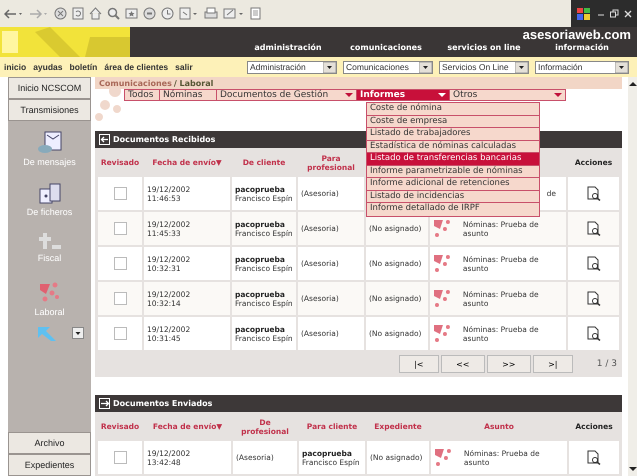 Image resolution: width=637 pixels, height=476 pixels. Describe the element at coordinates (47, 67) in the screenshot. I see `top-link: ayudas` at that location.